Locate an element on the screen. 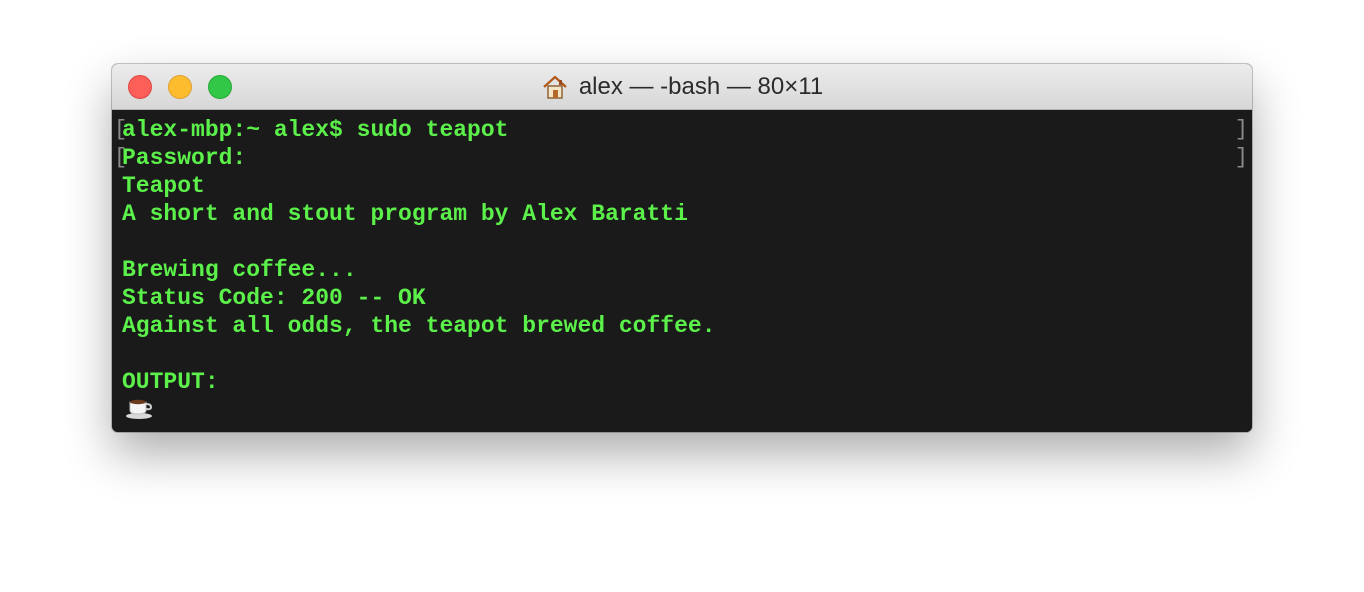 The width and height of the screenshot is (1364, 592). window-title: alex — -bash — 80×11 is located at coordinates (682, 86).